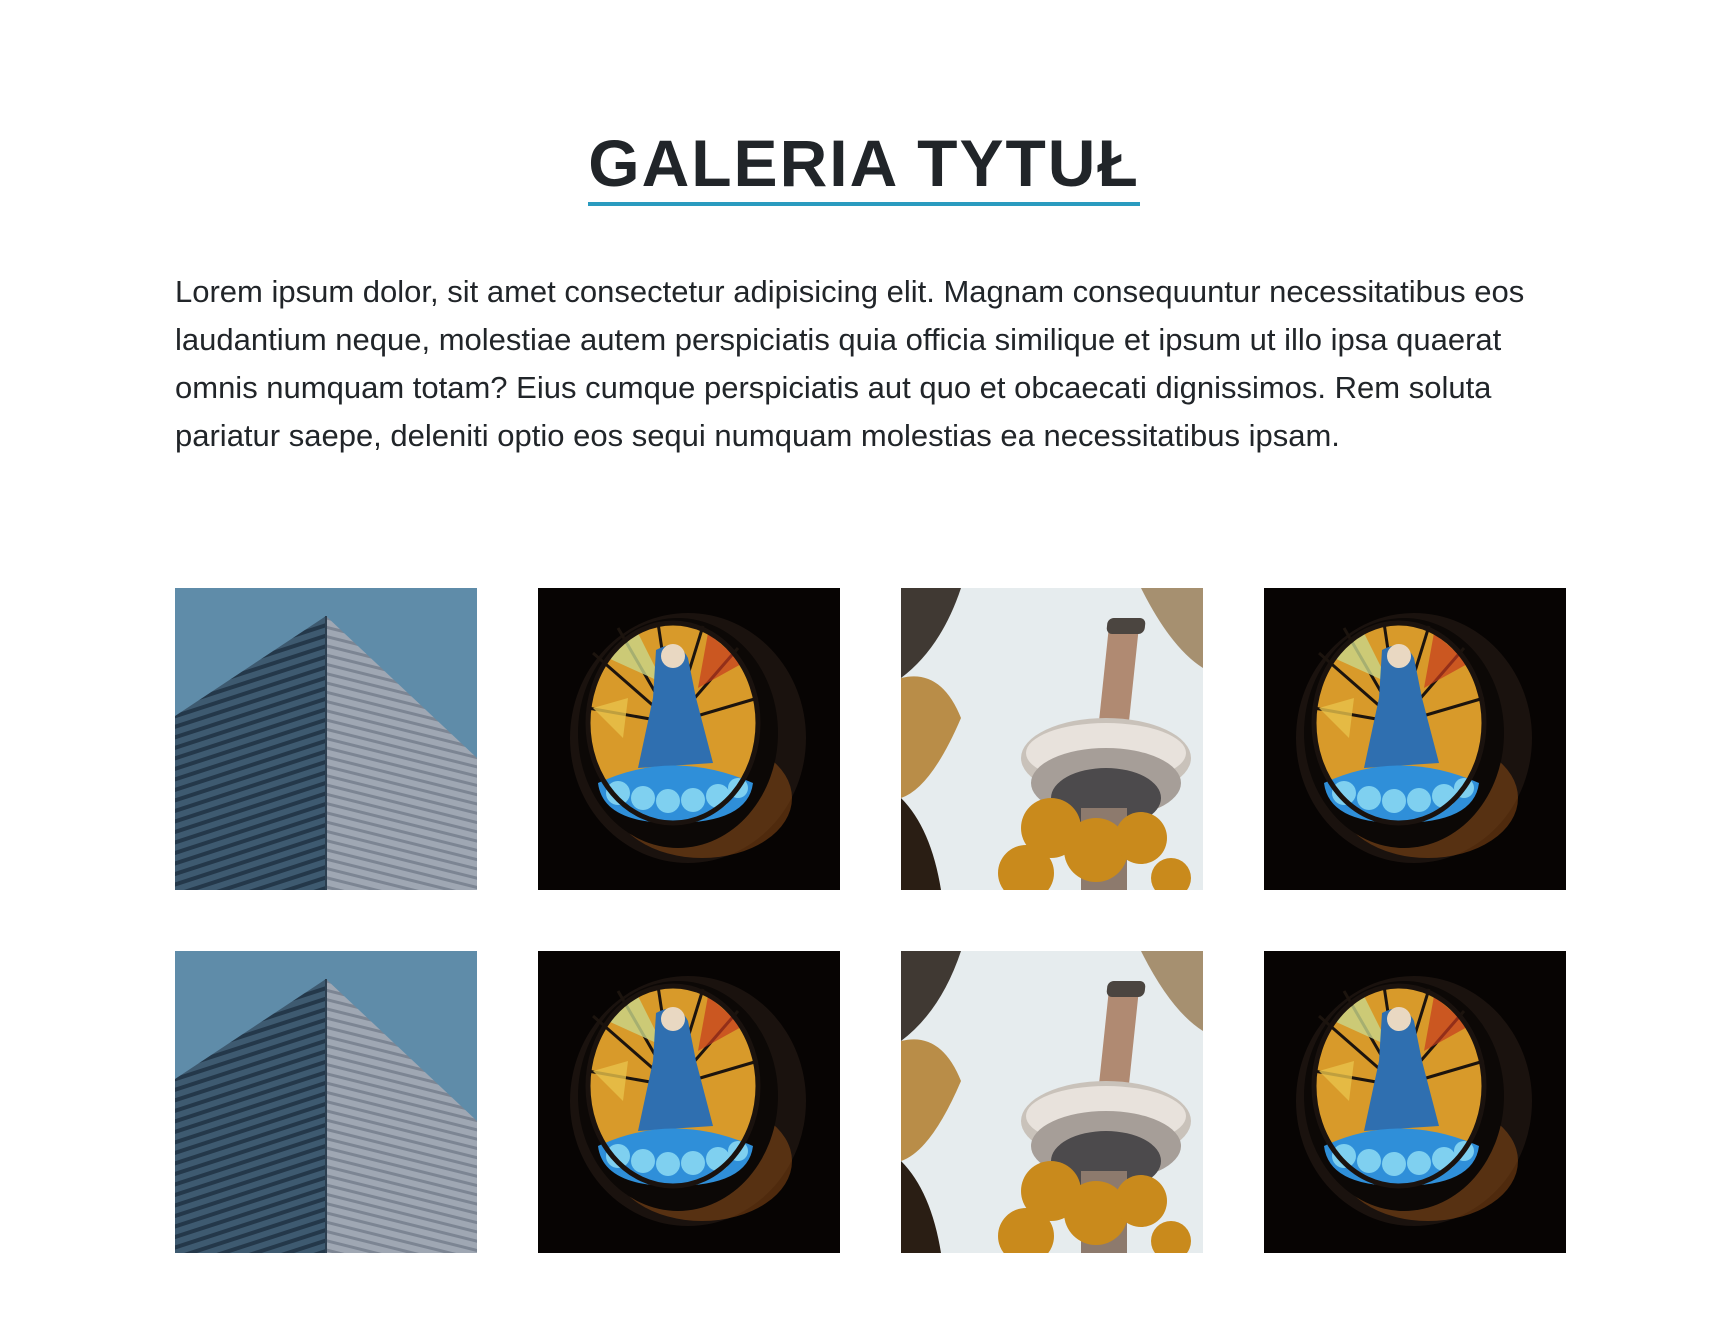 This screenshot has width=1728, height=1326. I want to click on title-section: GALERIA TYTUŁ, so click(864, 168).